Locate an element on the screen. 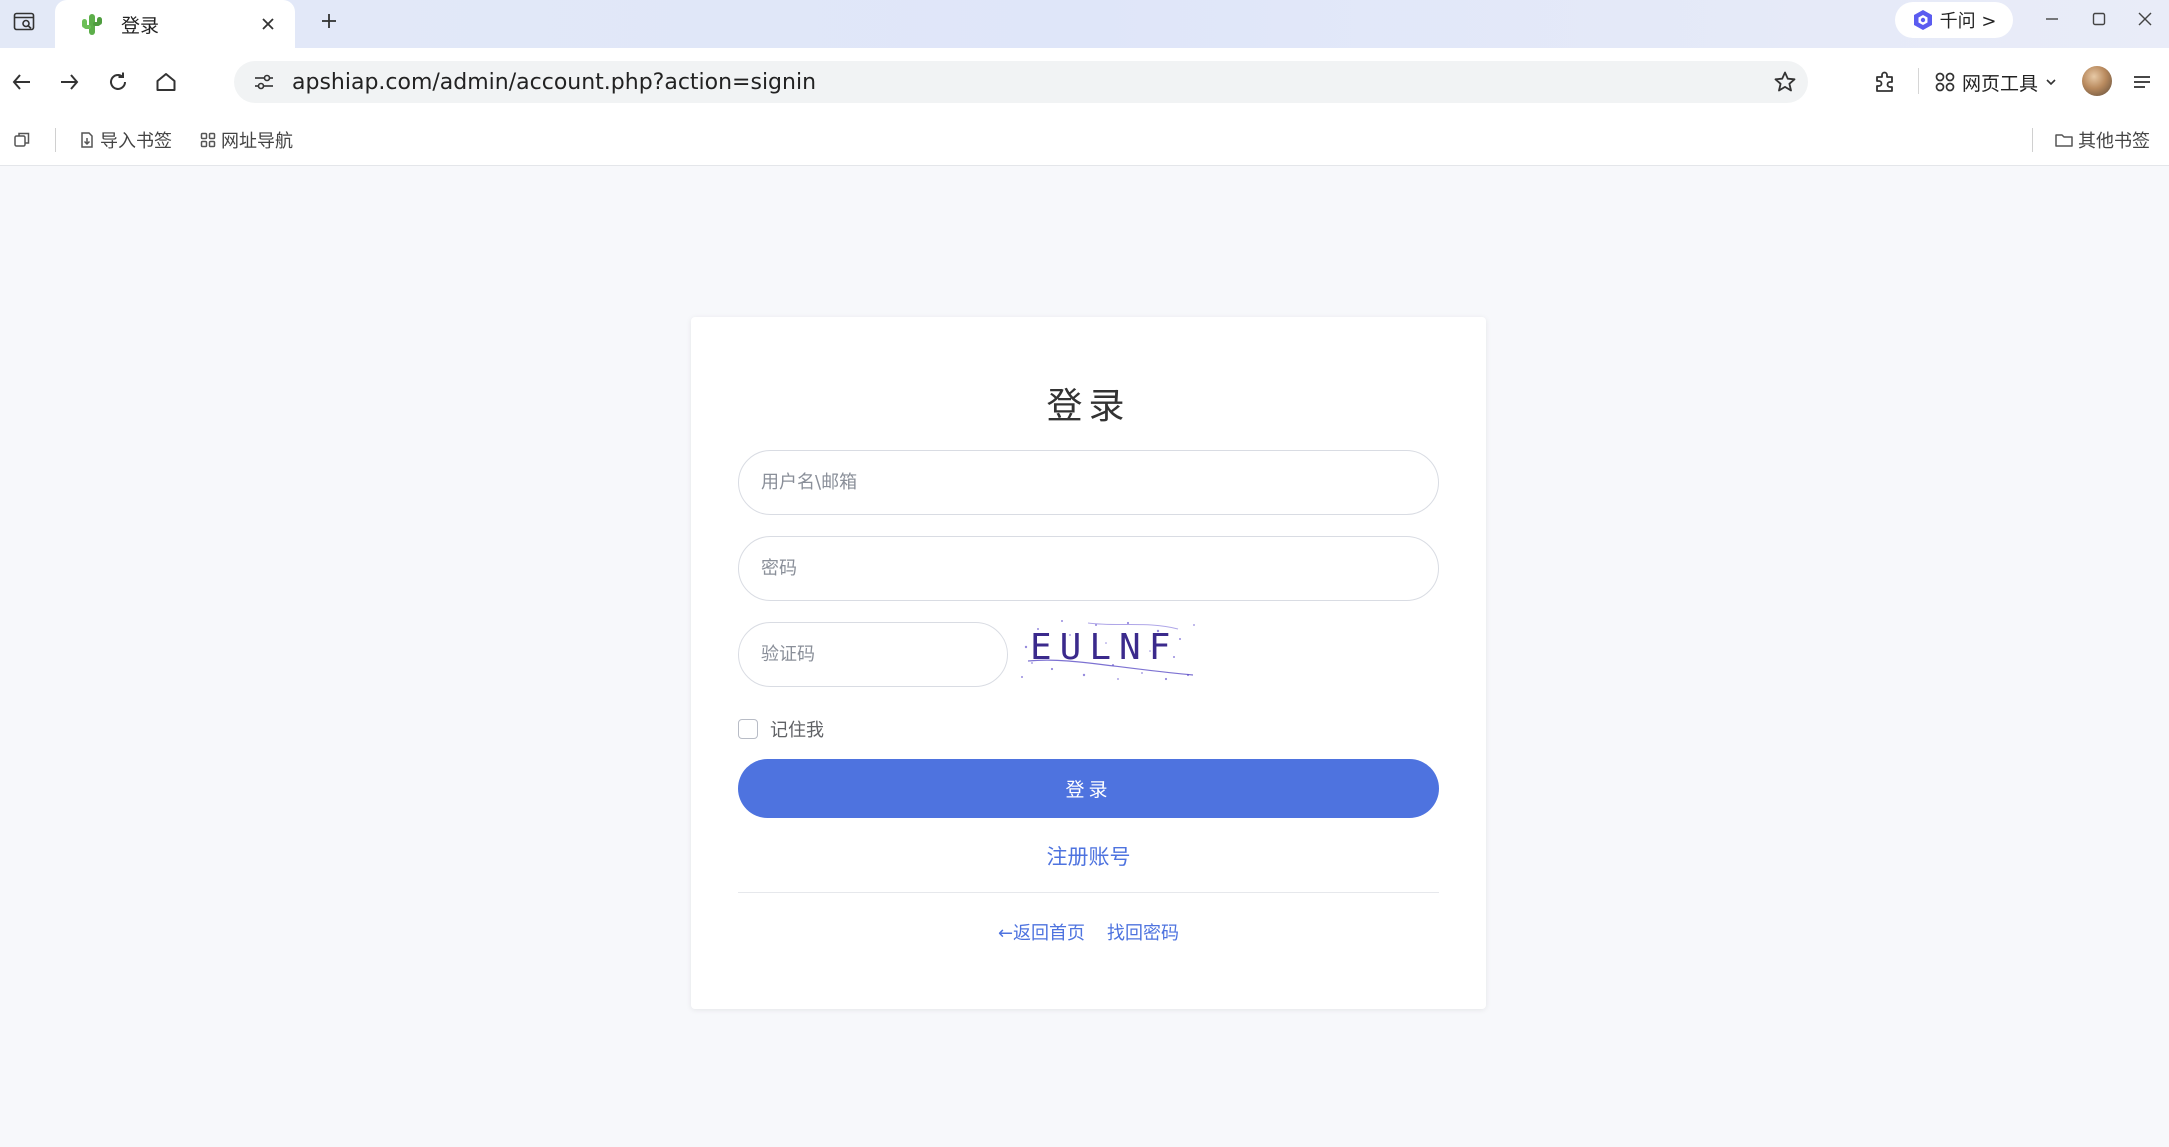  tab-search-icon is located at coordinates (24, 21).